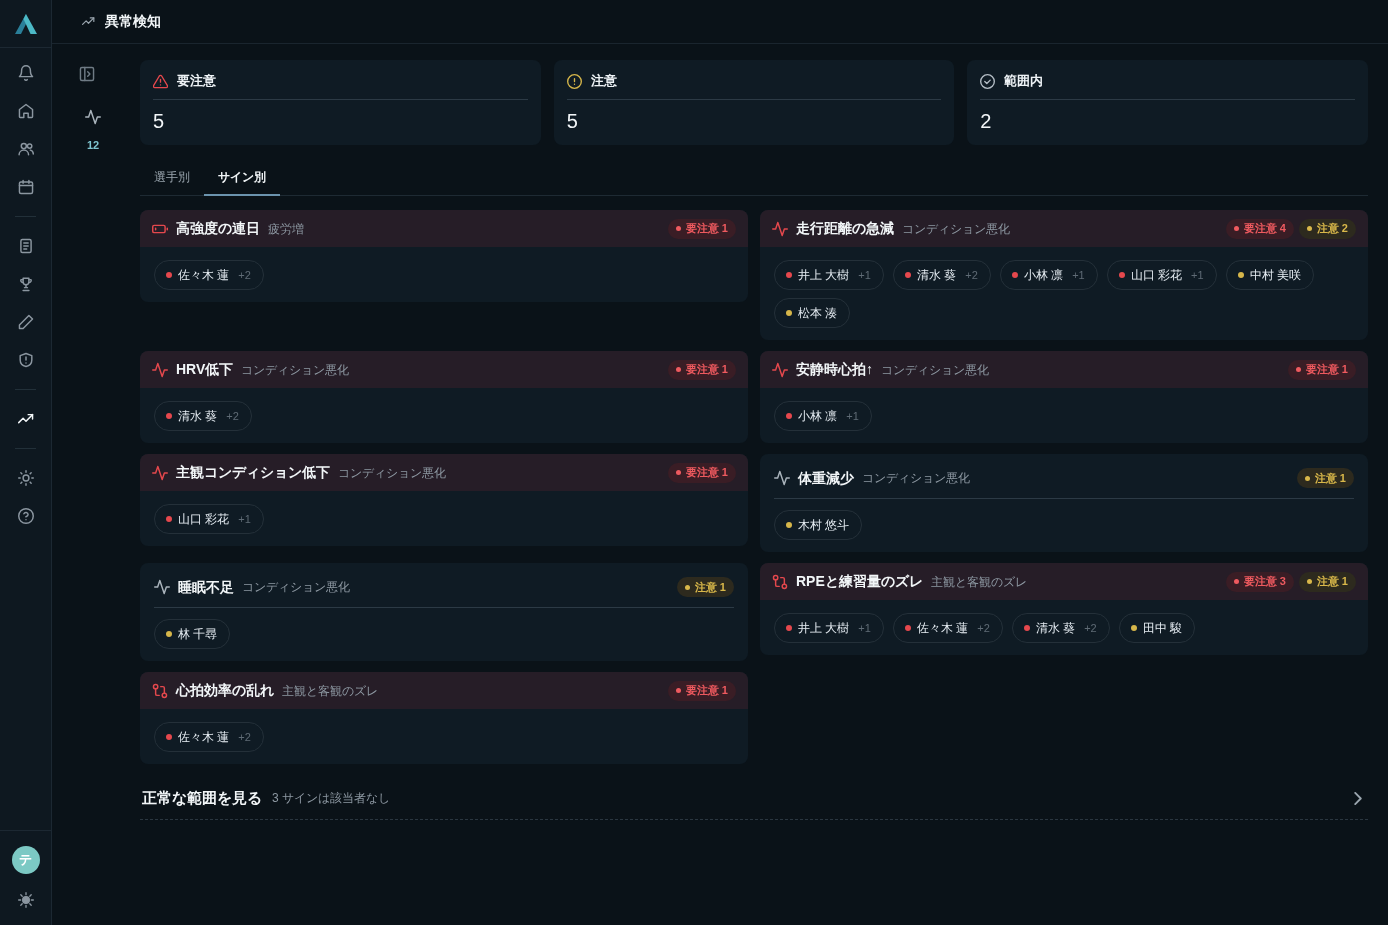 This screenshot has height=925, width=1388. Describe the element at coordinates (1332, 229) in the screenshot. I see `badge-text: 注意 2` at that location.